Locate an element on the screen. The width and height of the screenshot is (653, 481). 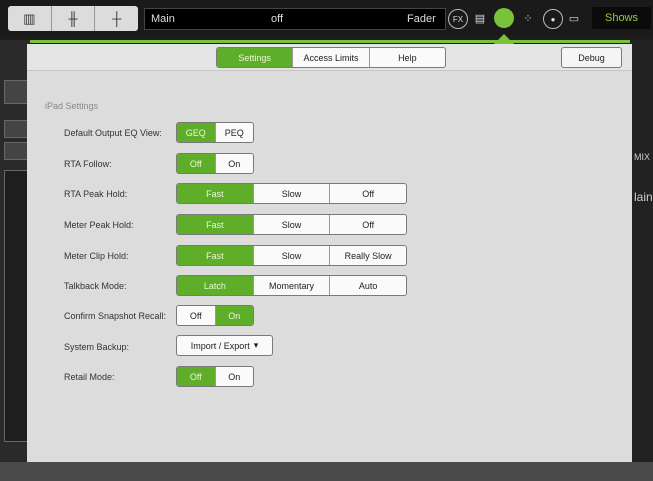
option-really-slow: Really Slow is located at coordinates (368, 255).